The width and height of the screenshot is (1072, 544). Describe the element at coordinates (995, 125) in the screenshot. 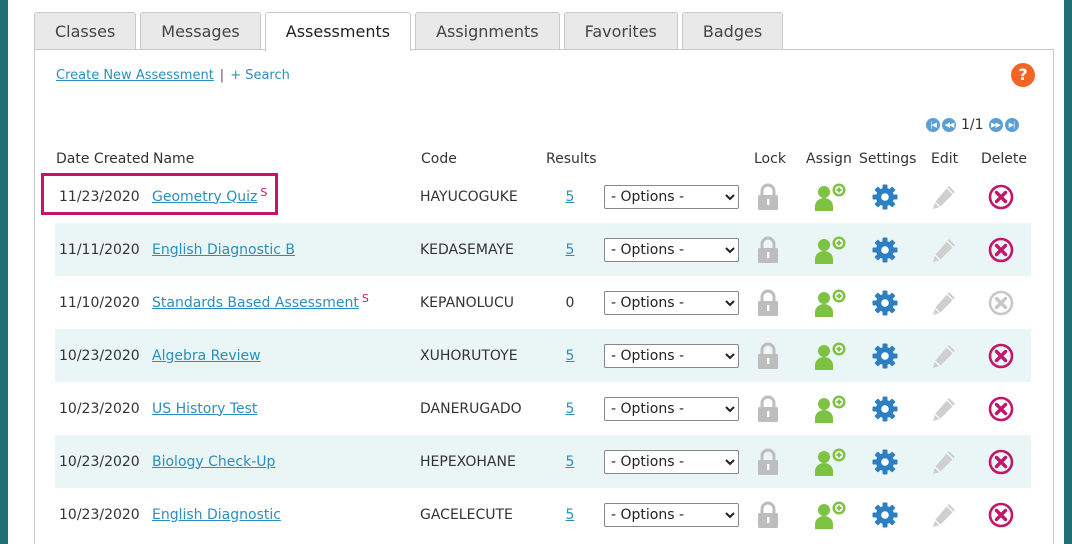

I see `next-page-icon: ▶▶` at that location.